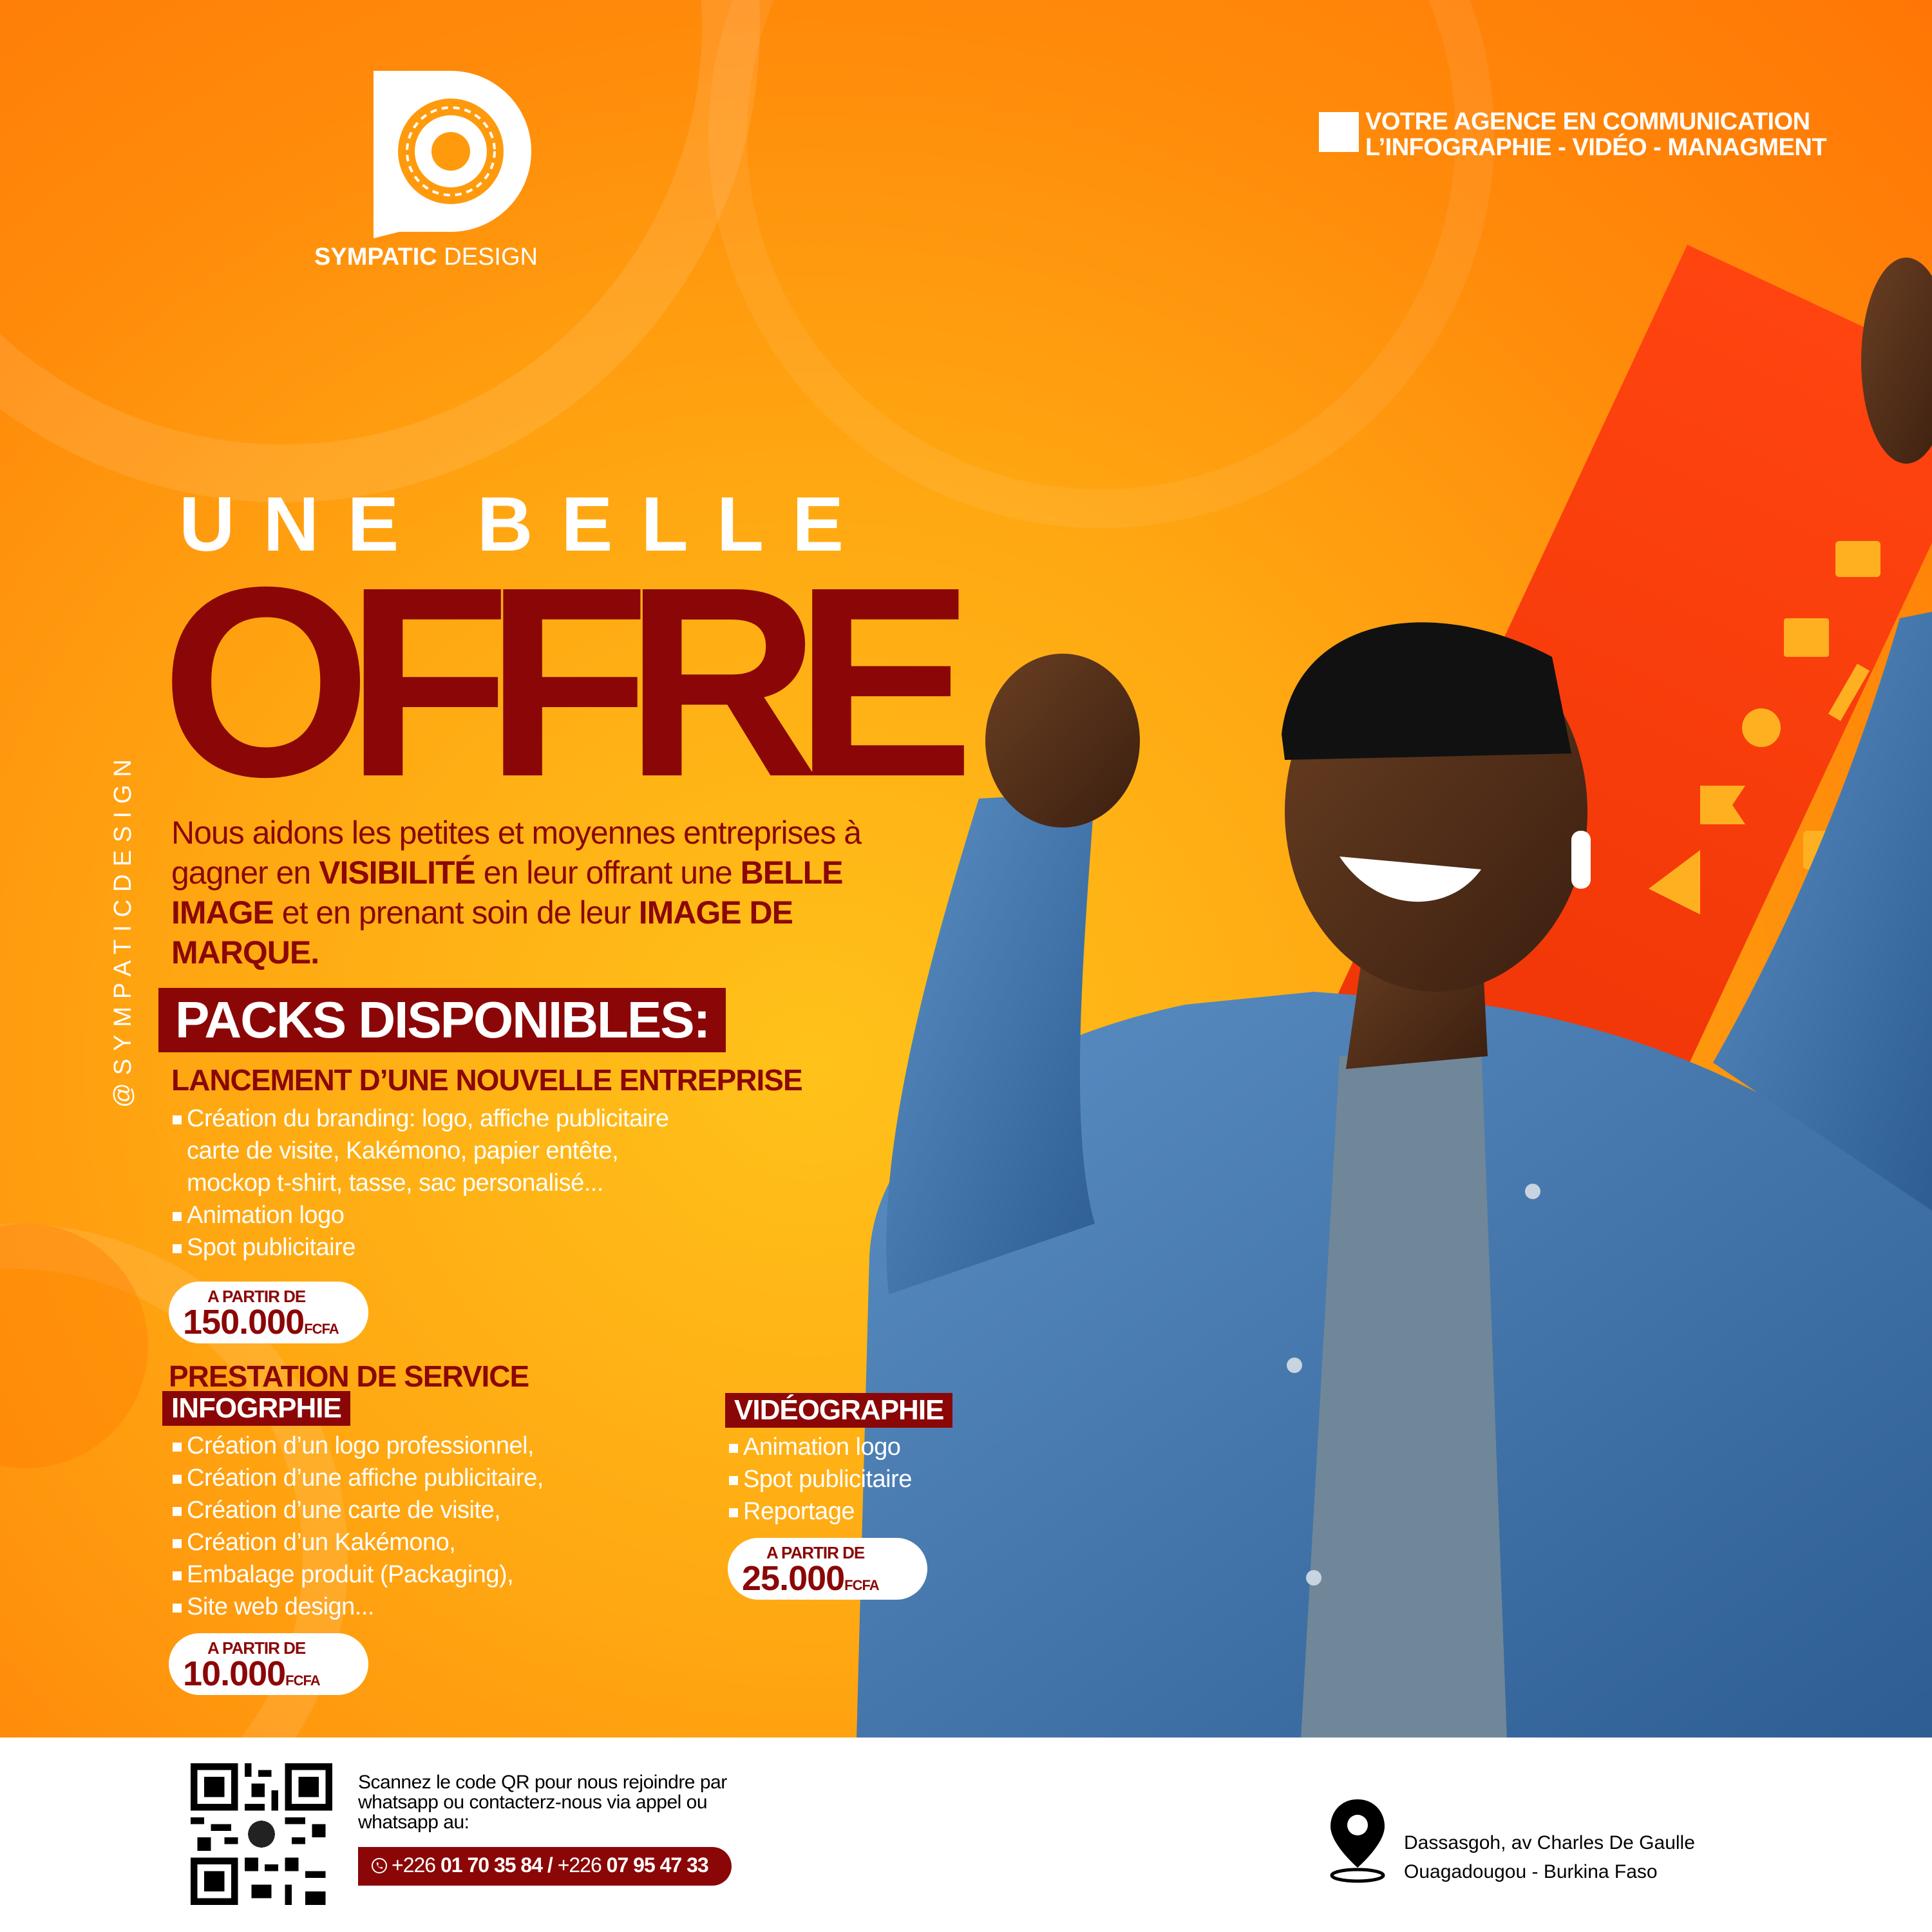 Image resolution: width=1932 pixels, height=1932 pixels. I want to click on location-pin-icon, so click(1357, 1841).